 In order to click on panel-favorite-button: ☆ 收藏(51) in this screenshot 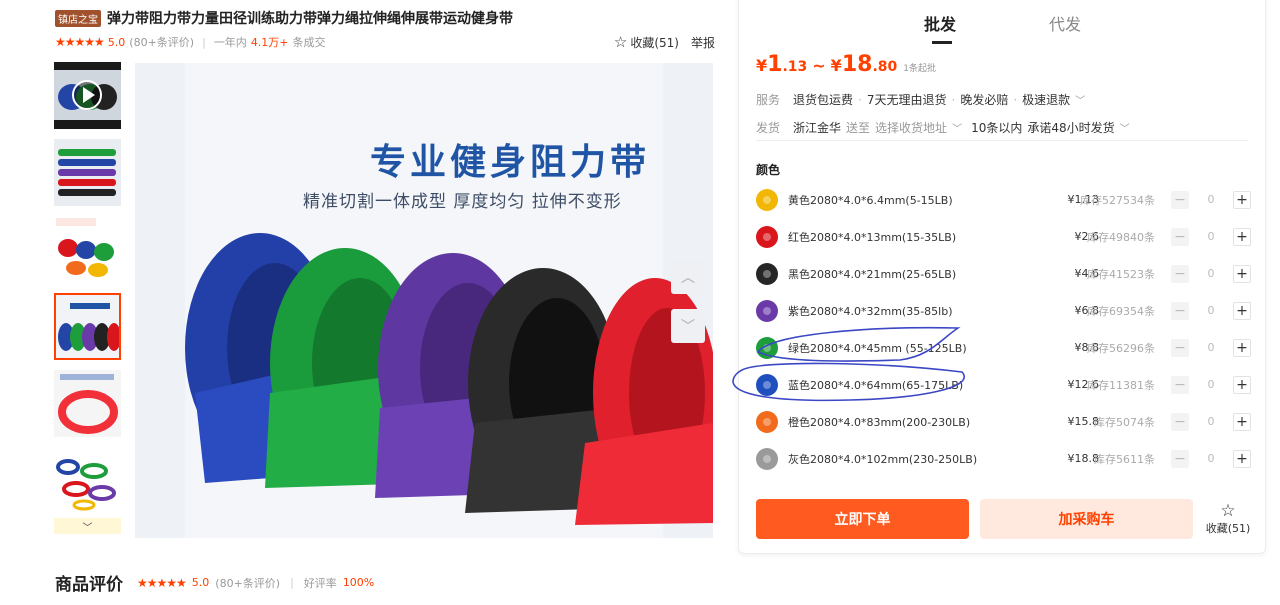, I will do `click(1228, 519)`.